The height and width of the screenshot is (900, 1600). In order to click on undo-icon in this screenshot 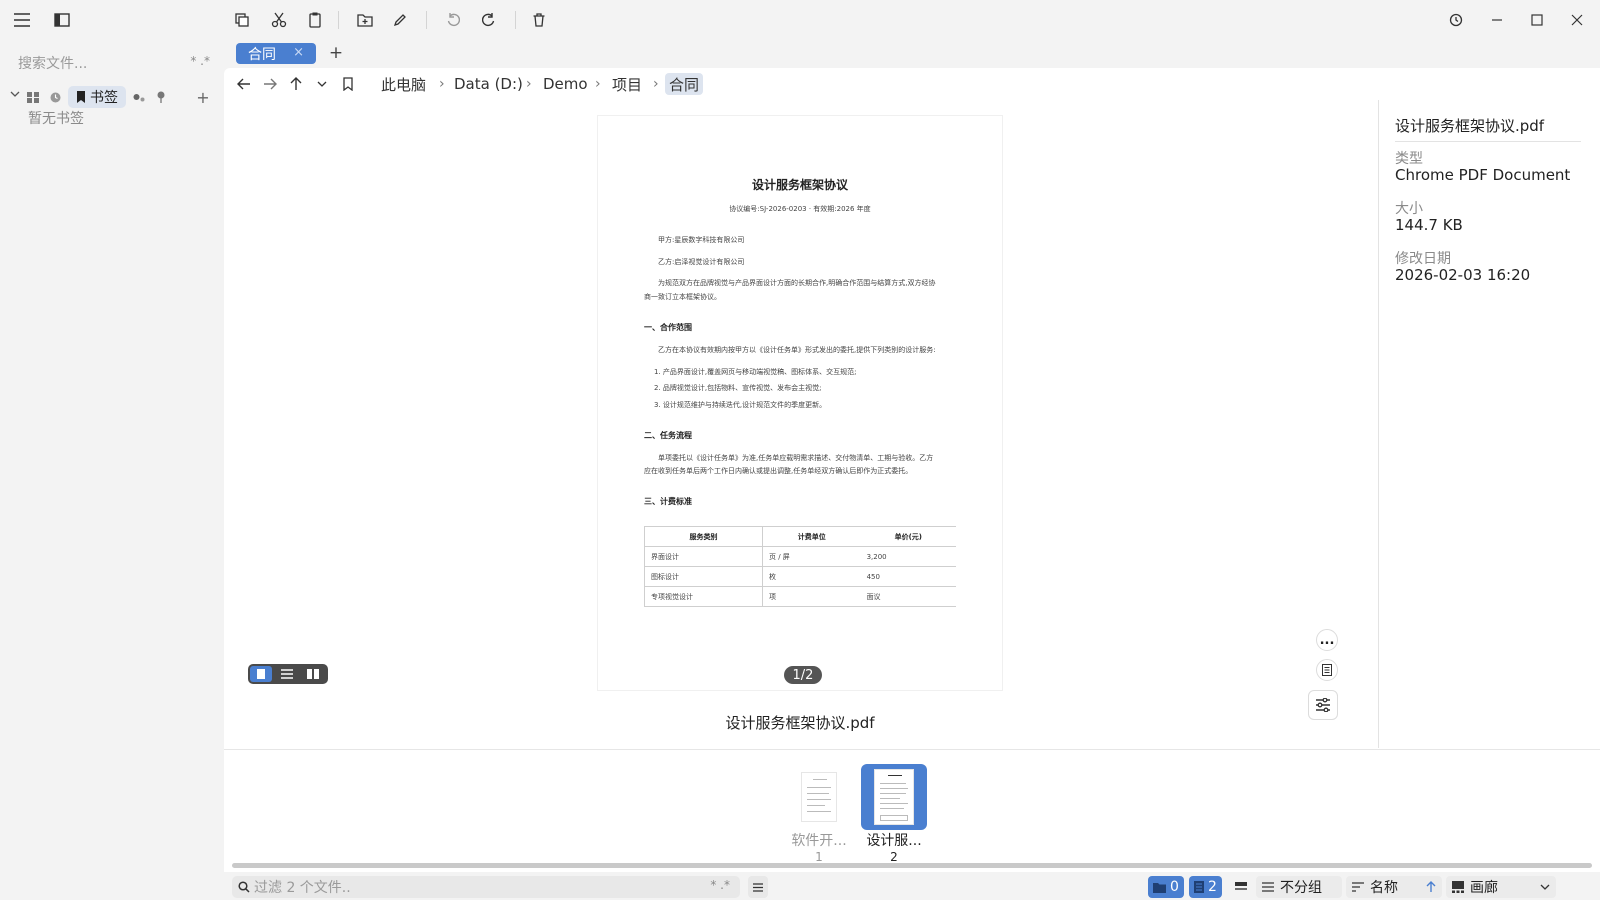, I will do `click(453, 20)`.